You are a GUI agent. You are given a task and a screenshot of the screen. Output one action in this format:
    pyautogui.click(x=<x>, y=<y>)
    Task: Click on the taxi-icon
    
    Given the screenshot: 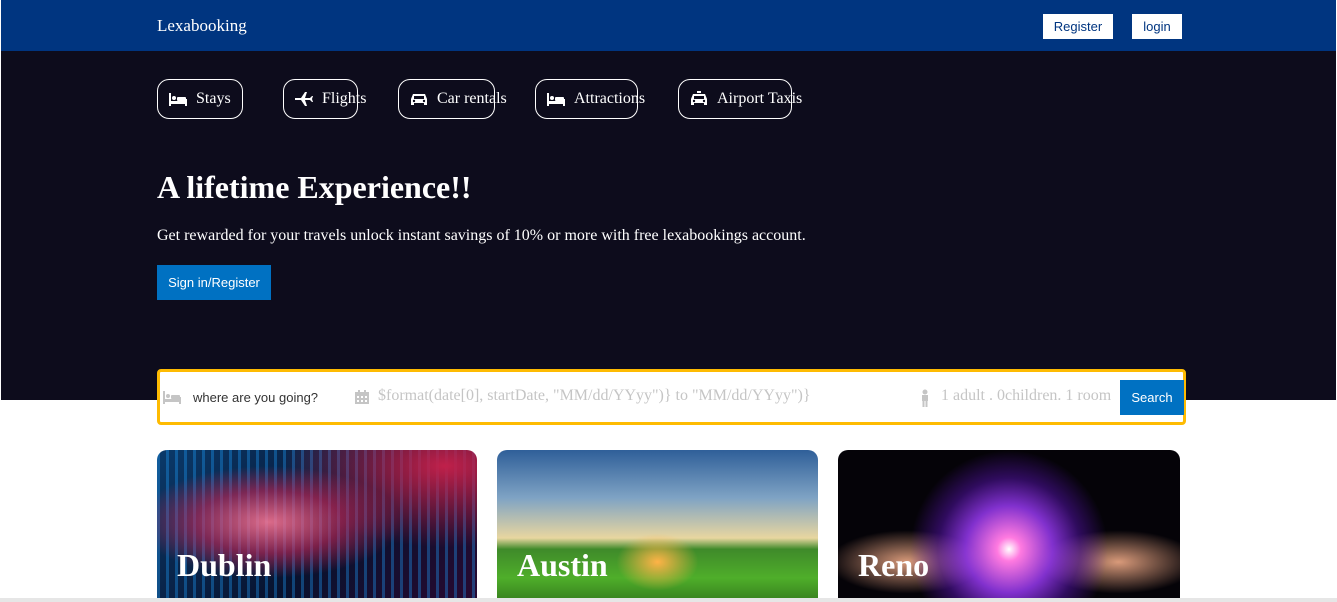 What is the action you would take?
    pyautogui.click(x=699, y=98)
    